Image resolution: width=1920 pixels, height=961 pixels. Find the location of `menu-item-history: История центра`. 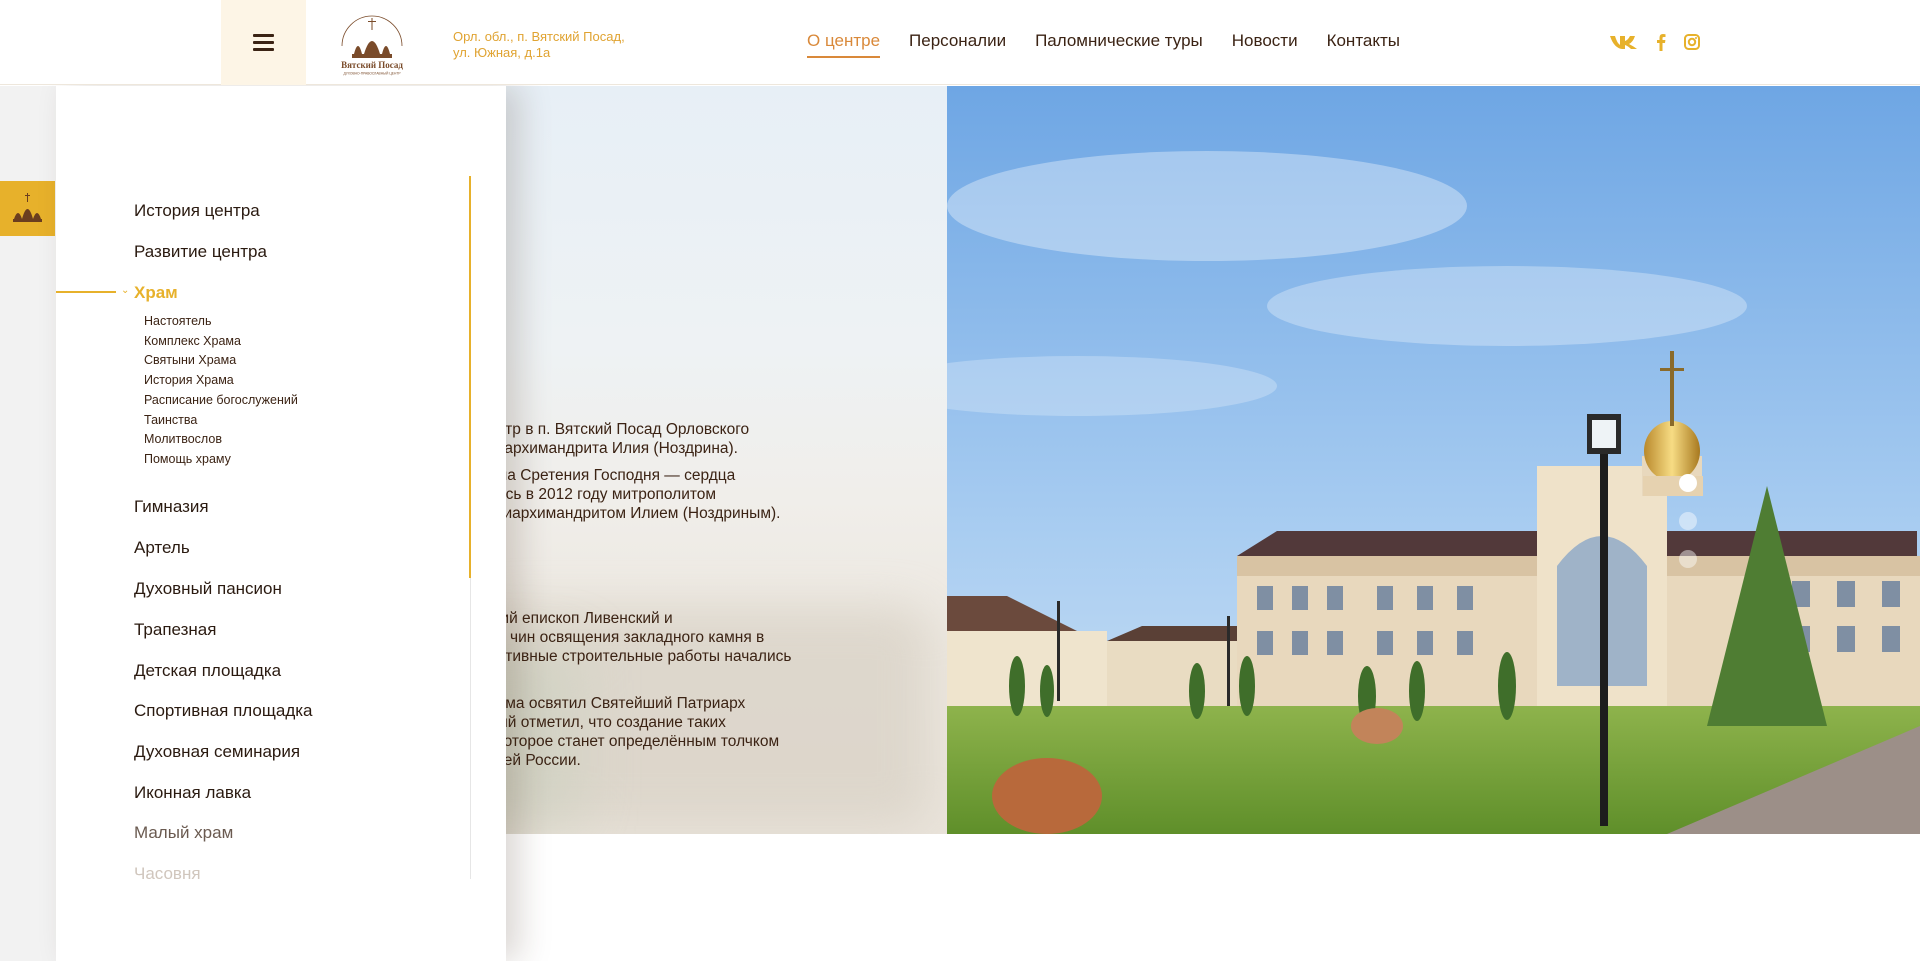

menu-item-history: История центра is located at coordinates (197, 211).